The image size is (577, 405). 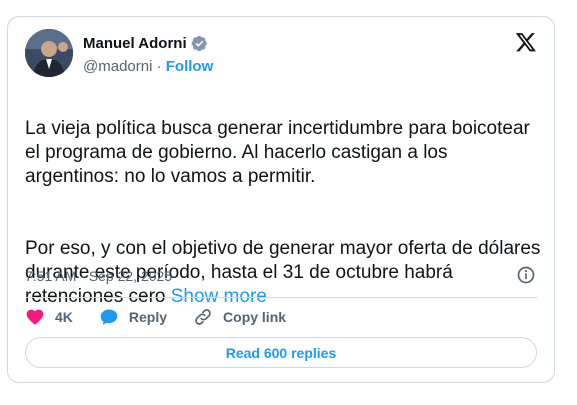 What do you see at coordinates (64, 317) in the screenshot?
I see `like-count: 4K` at bounding box center [64, 317].